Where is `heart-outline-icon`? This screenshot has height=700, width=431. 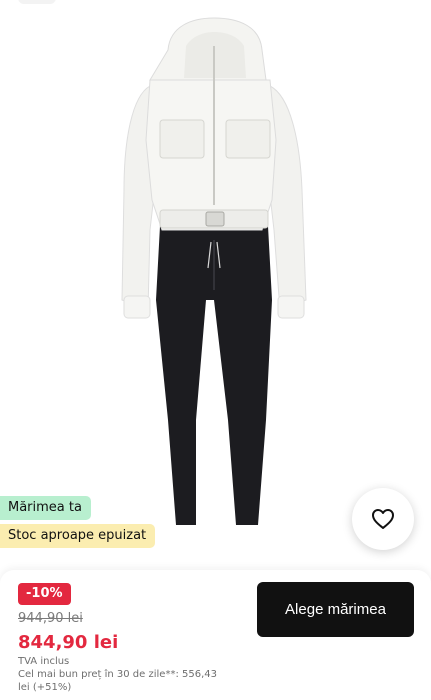 heart-outline-icon is located at coordinates (383, 519).